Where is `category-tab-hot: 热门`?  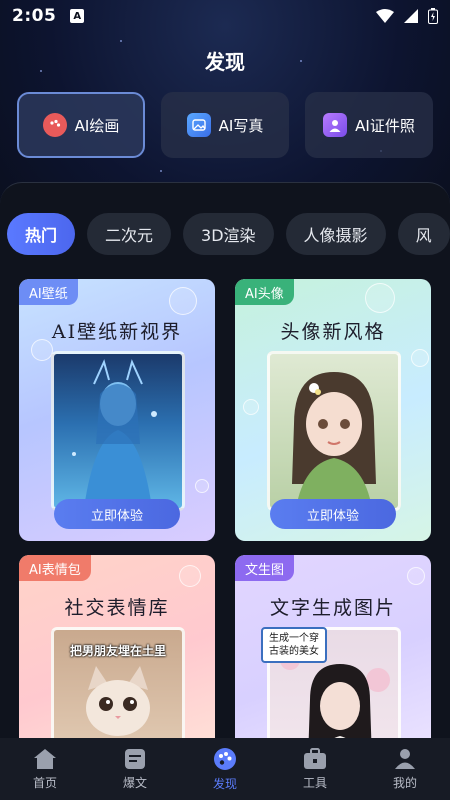
category-tab-hot: 热门 is located at coordinates (41, 234).